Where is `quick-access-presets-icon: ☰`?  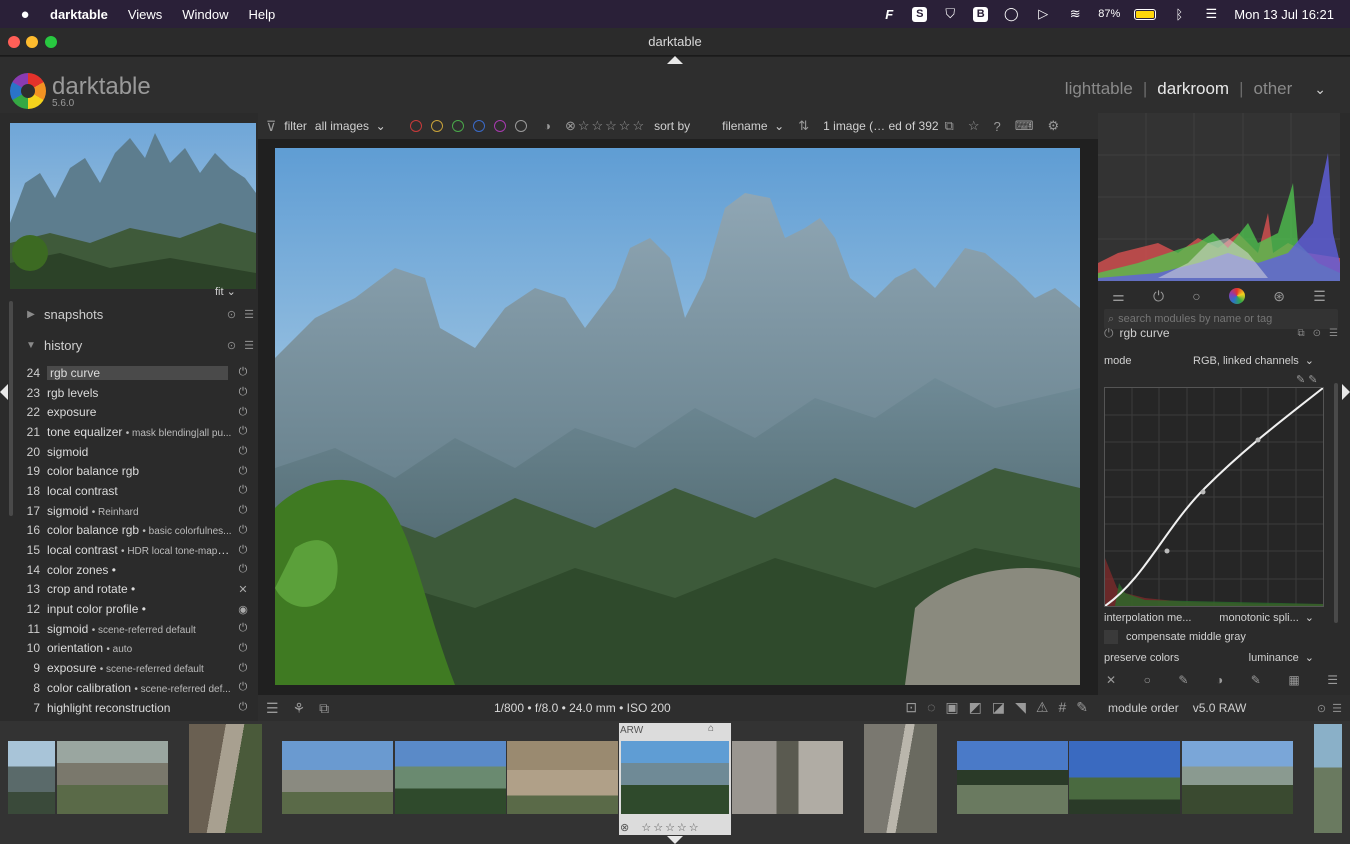 quick-access-presets-icon: ☰ is located at coordinates (272, 708).